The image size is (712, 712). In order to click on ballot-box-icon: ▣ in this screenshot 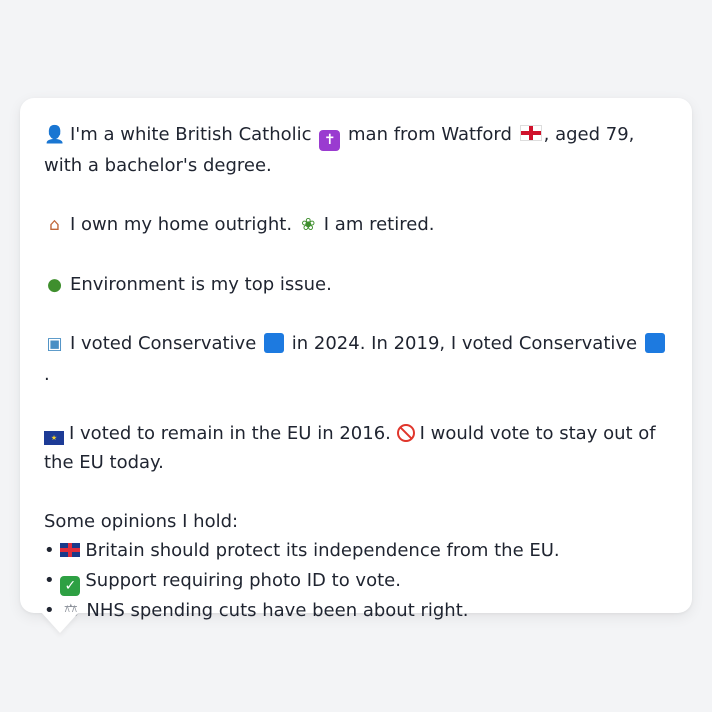, I will do `click(54, 344)`.